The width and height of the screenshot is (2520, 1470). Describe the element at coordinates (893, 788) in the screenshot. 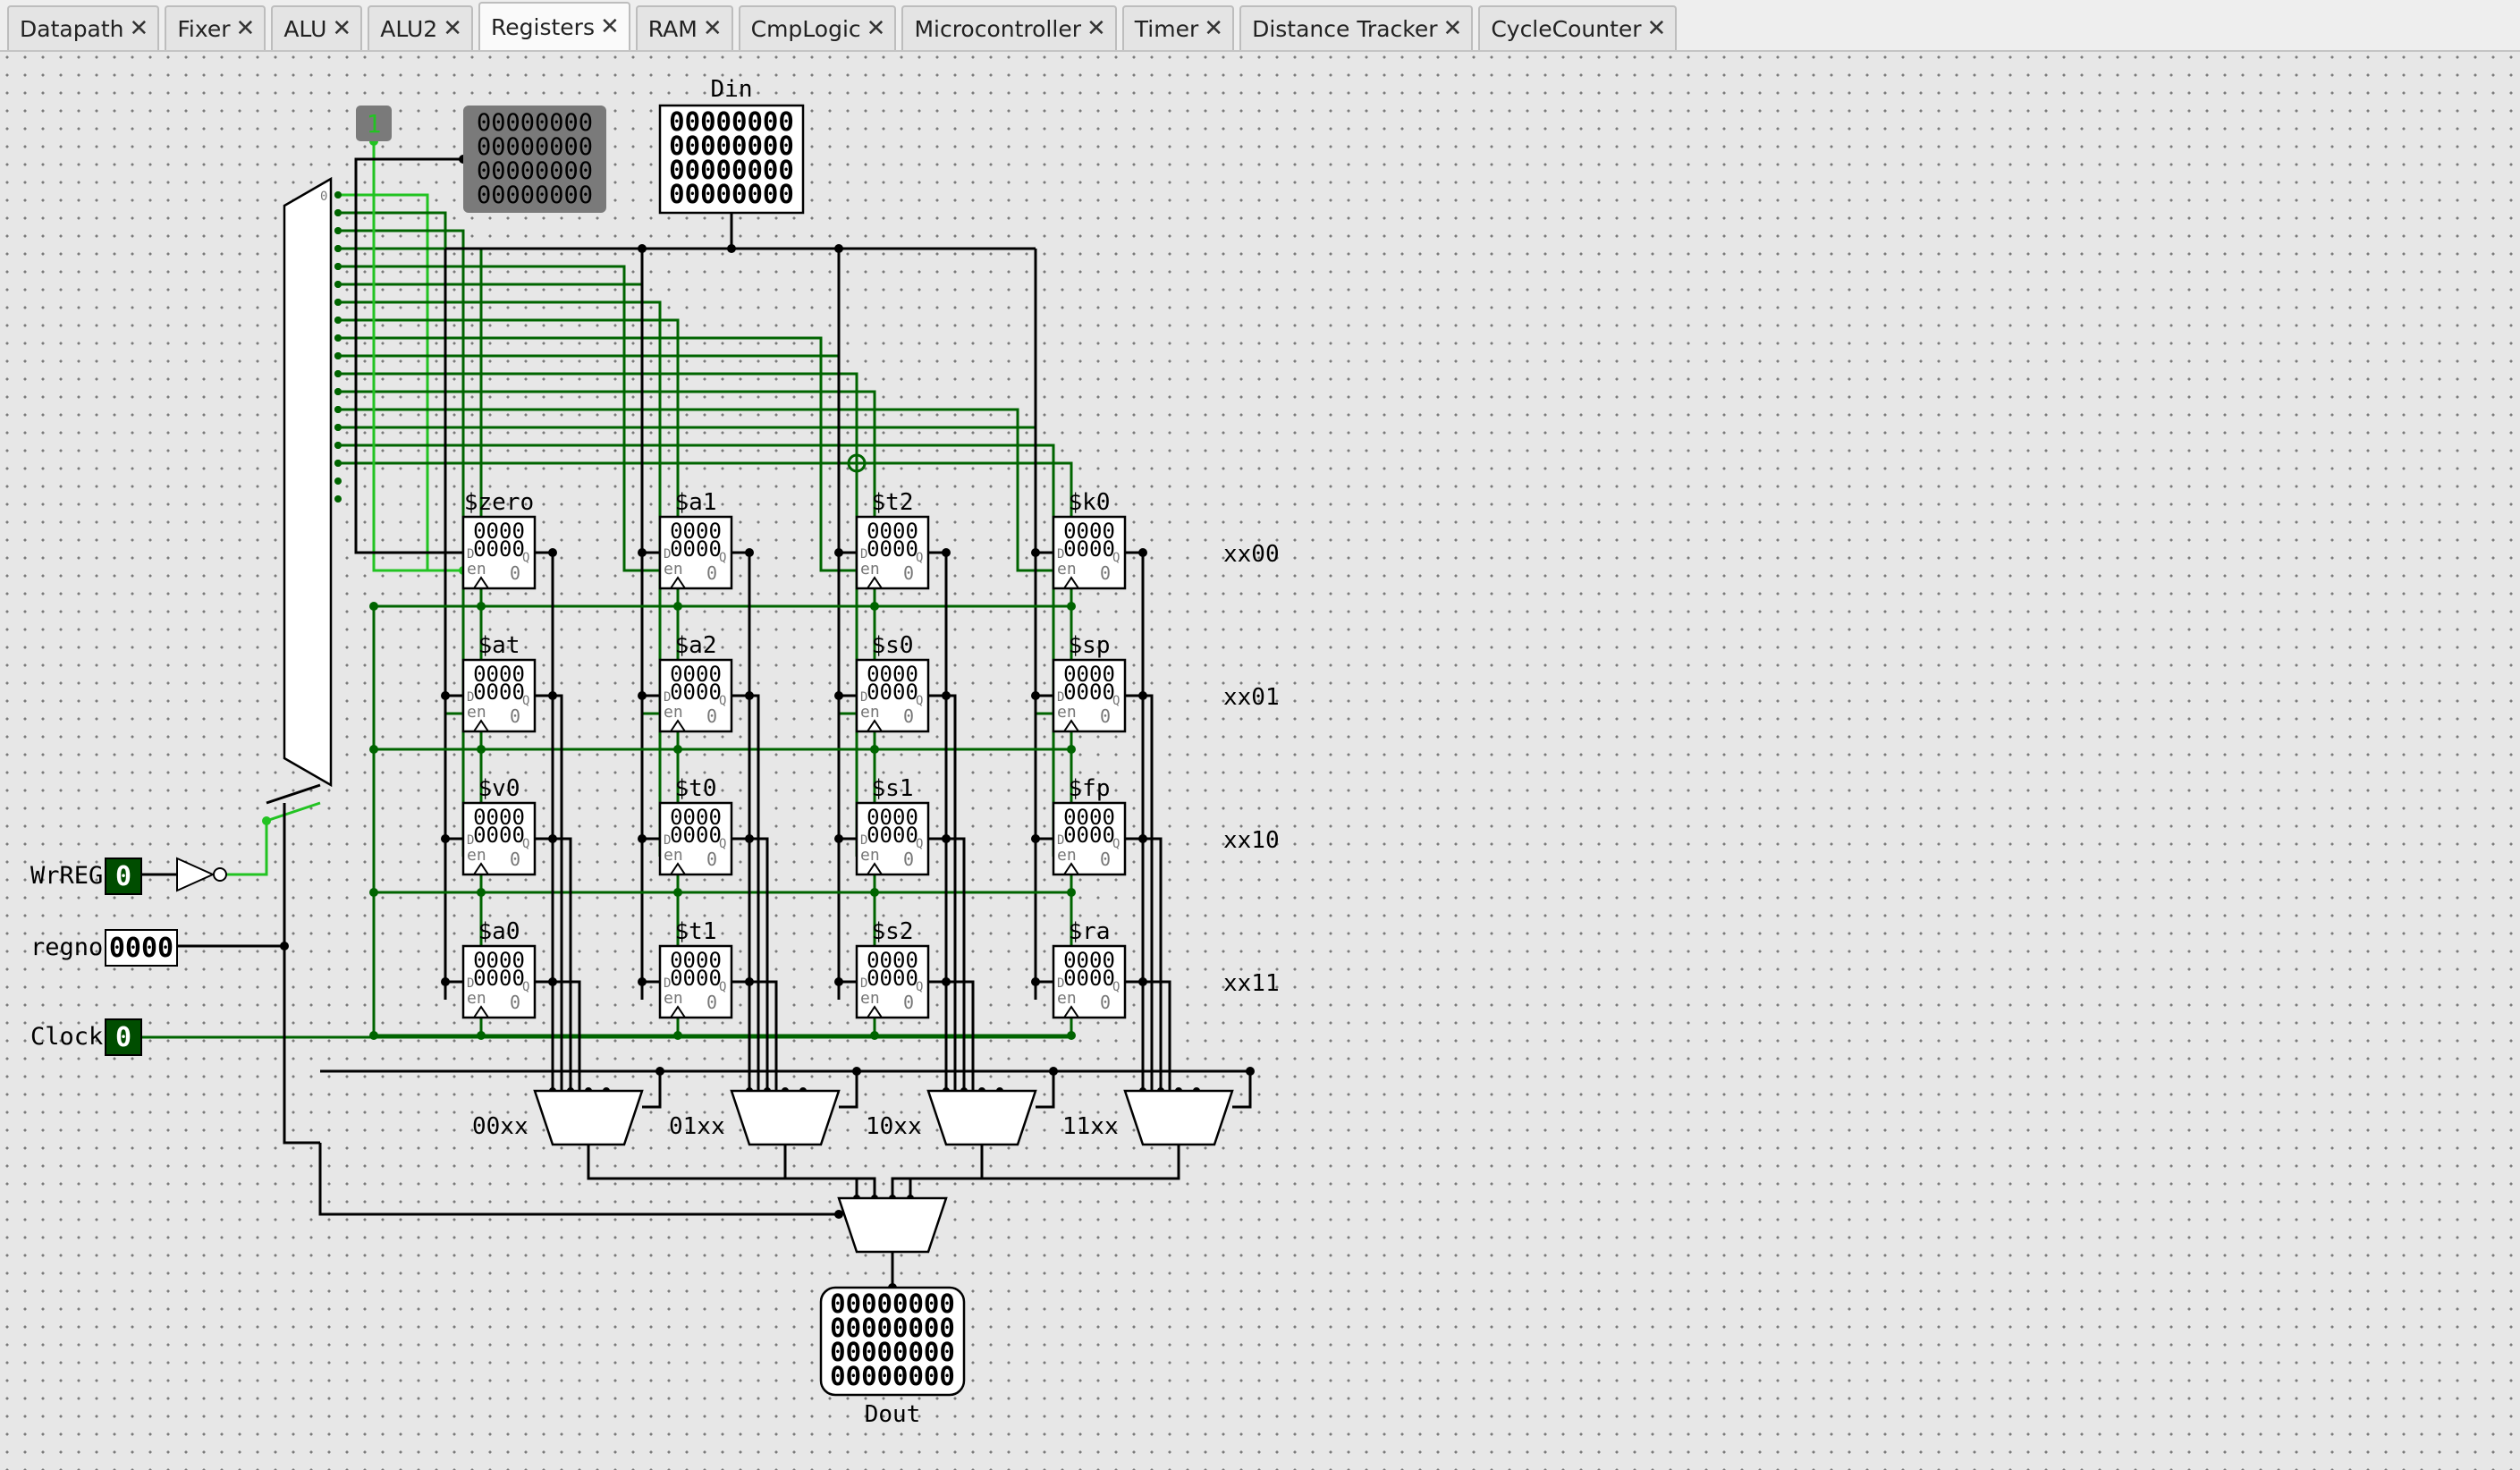

I see `register-name: $s1` at that location.